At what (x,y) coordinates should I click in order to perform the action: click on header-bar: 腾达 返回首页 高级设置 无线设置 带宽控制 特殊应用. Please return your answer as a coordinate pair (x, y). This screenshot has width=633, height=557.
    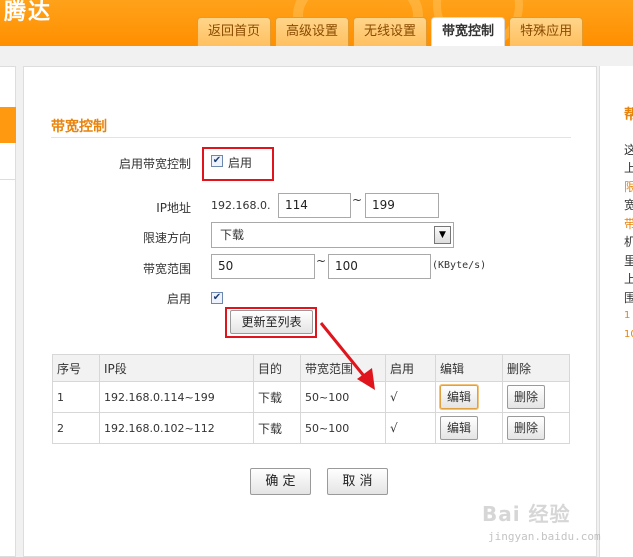
    Looking at the image, I should click on (316, 23).